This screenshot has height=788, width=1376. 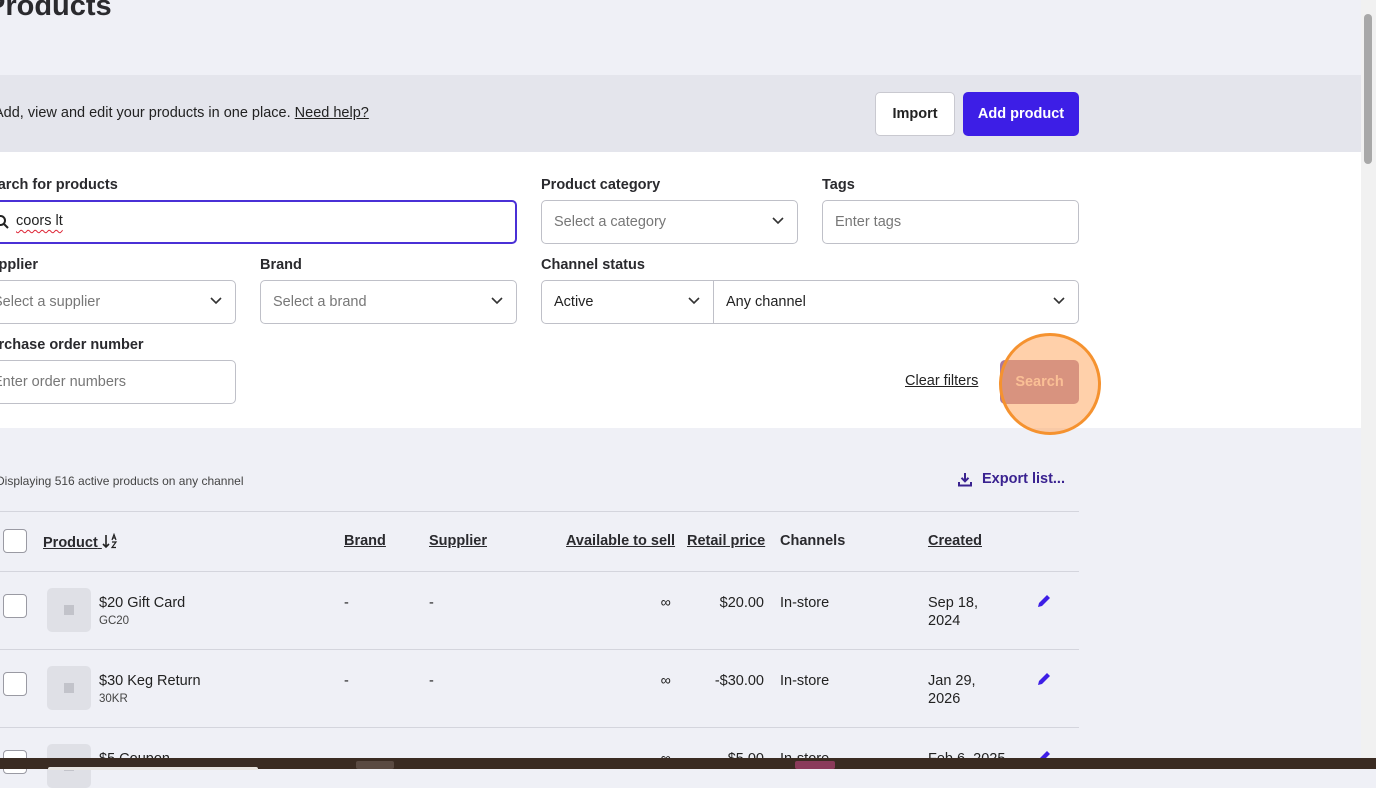 I want to click on supplier-label: Supplier, so click(x=19, y=265).